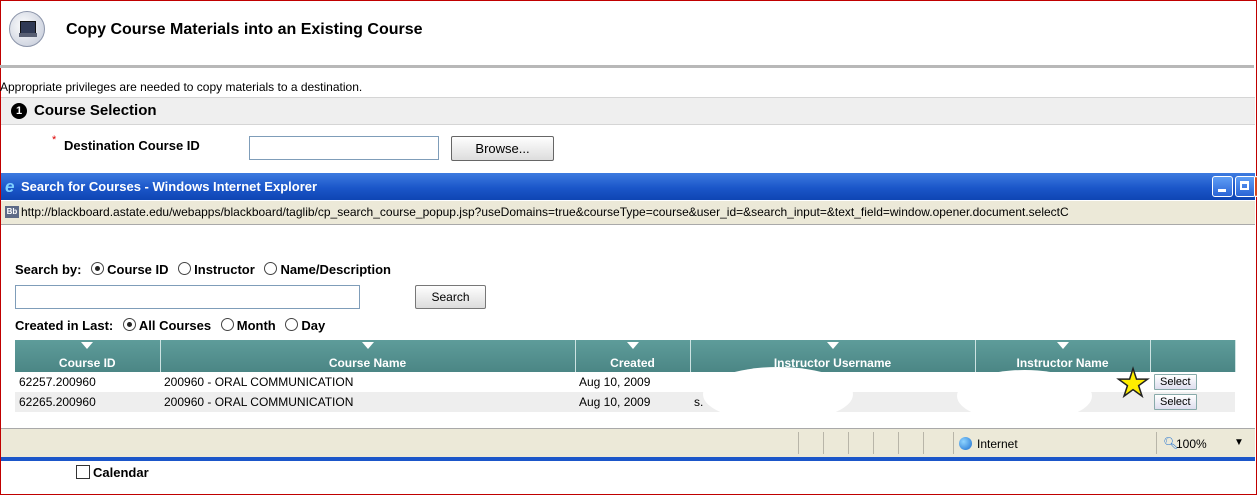 This screenshot has height=495, width=1257. What do you see at coordinates (628, 111) in the screenshot?
I see `section-header: 1 Course Selection` at bounding box center [628, 111].